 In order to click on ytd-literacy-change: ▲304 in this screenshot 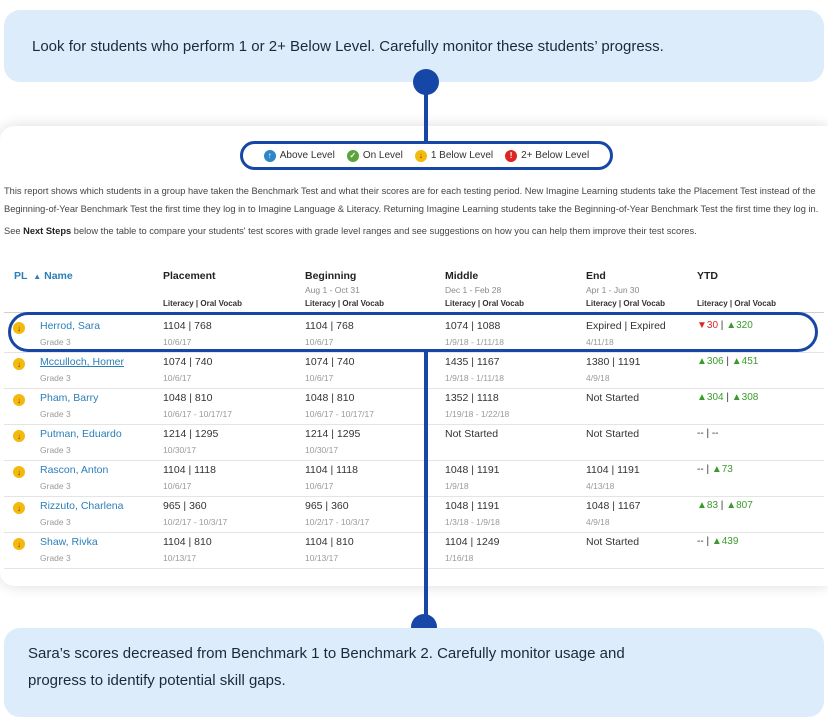, I will do `click(710, 397)`.